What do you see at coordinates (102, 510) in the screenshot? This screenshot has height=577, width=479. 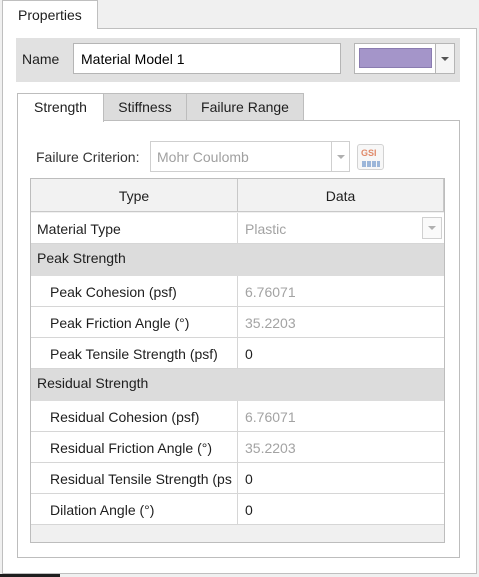 I see `row-label: Dilation Angle (°)` at bounding box center [102, 510].